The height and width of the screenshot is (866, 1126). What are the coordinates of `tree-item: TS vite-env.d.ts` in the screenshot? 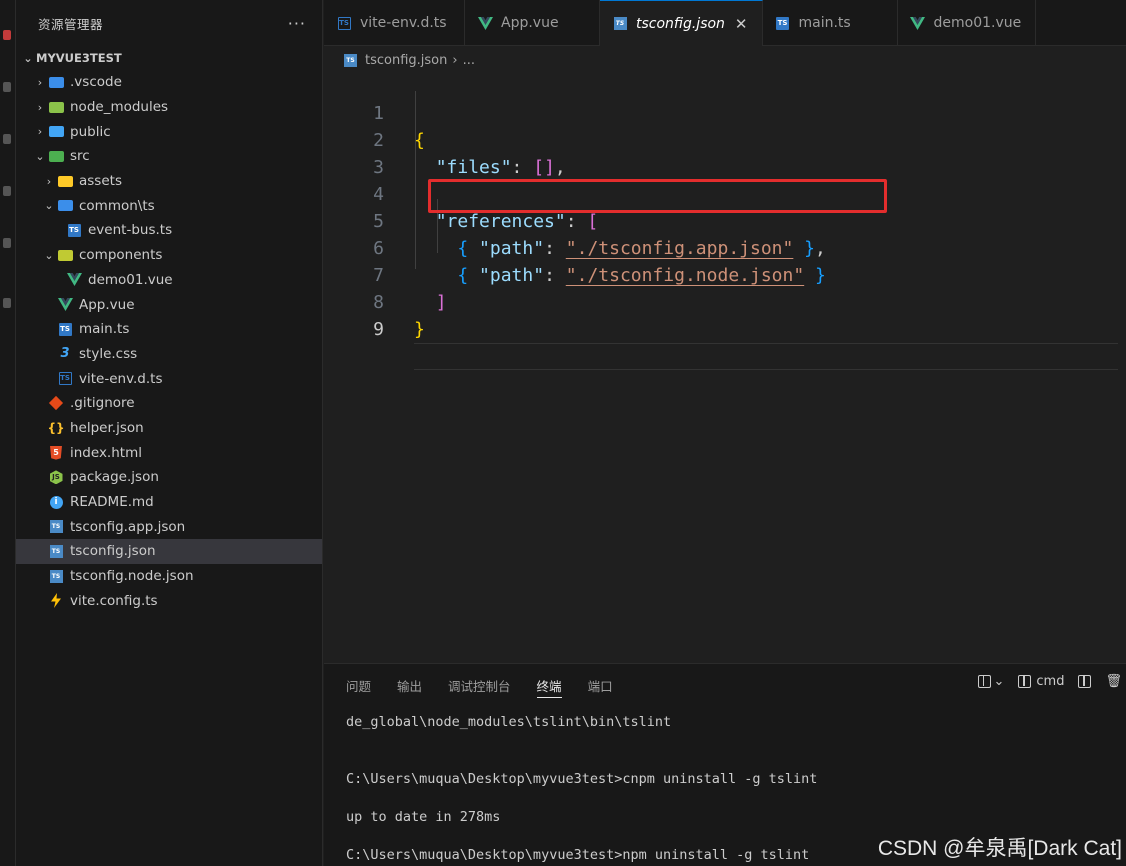 It's located at (169, 378).